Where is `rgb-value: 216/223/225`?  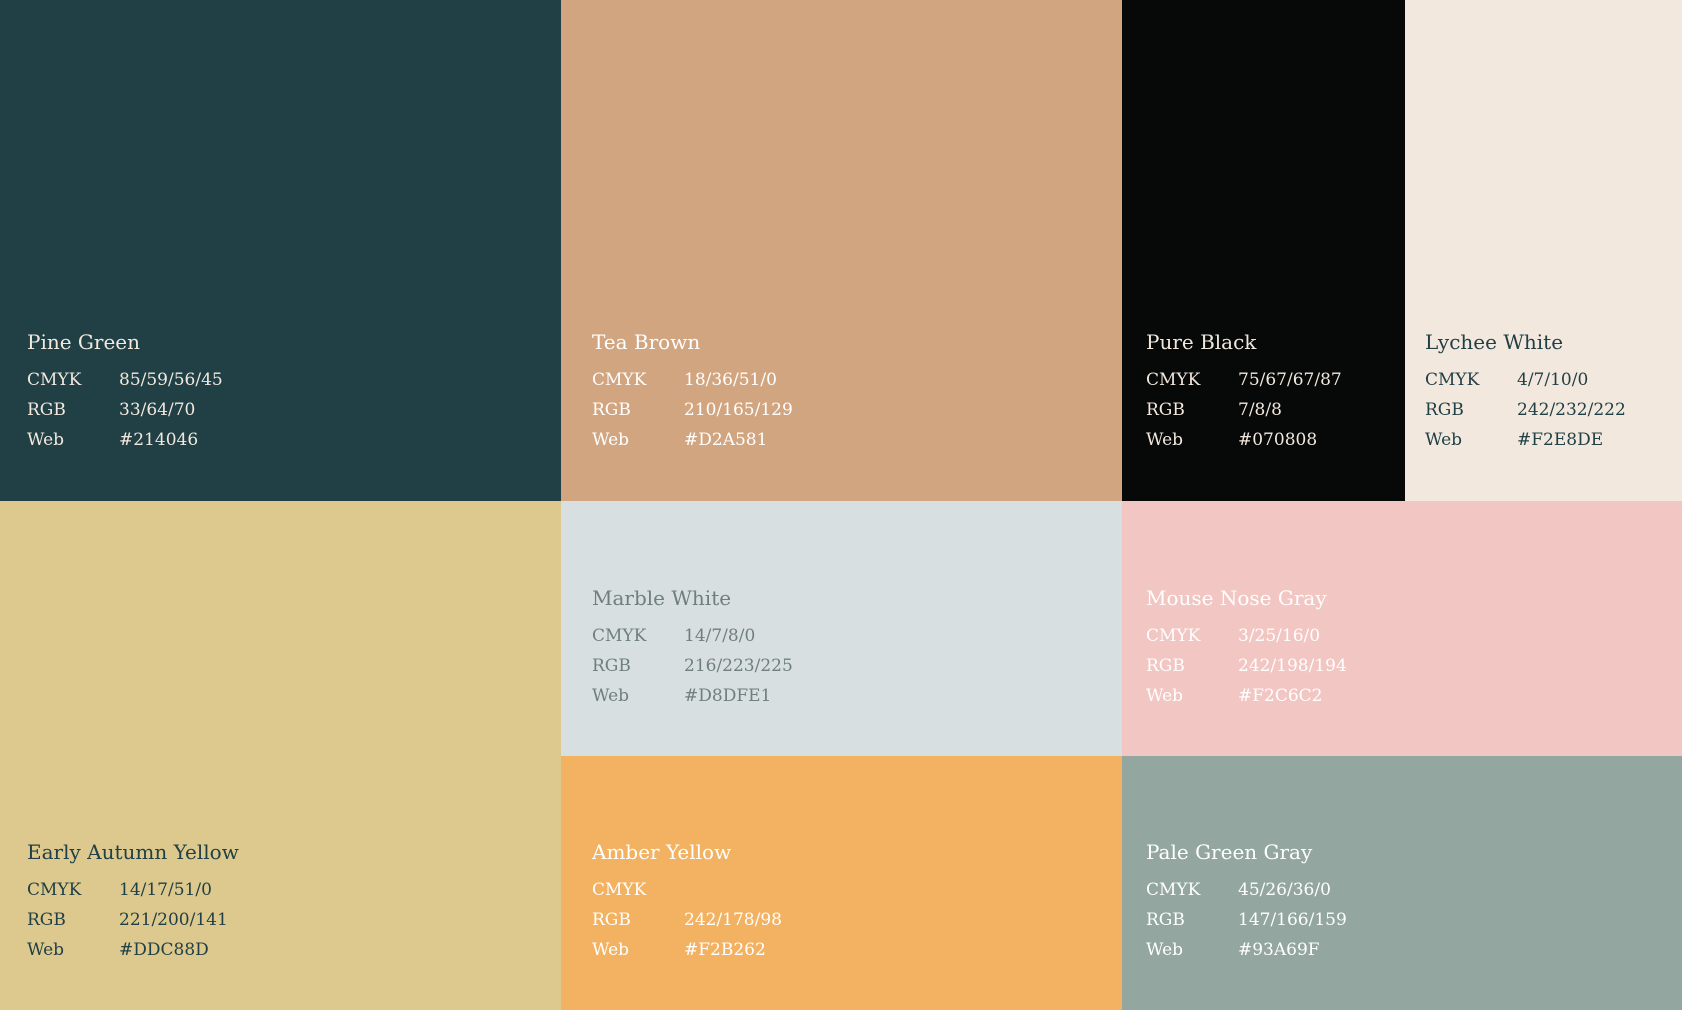 rgb-value: 216/223/225 is located at coordinates (738, 666).